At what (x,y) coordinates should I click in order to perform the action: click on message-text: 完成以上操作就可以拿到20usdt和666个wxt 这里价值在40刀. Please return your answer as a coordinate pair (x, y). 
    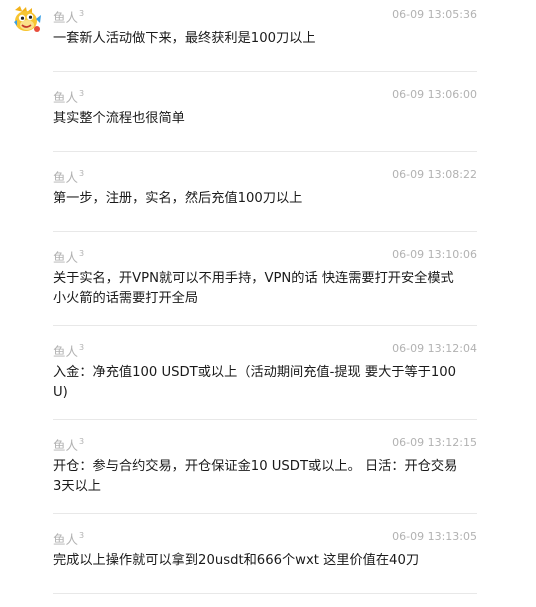
    Looking at the image, I should click on (236, 560).